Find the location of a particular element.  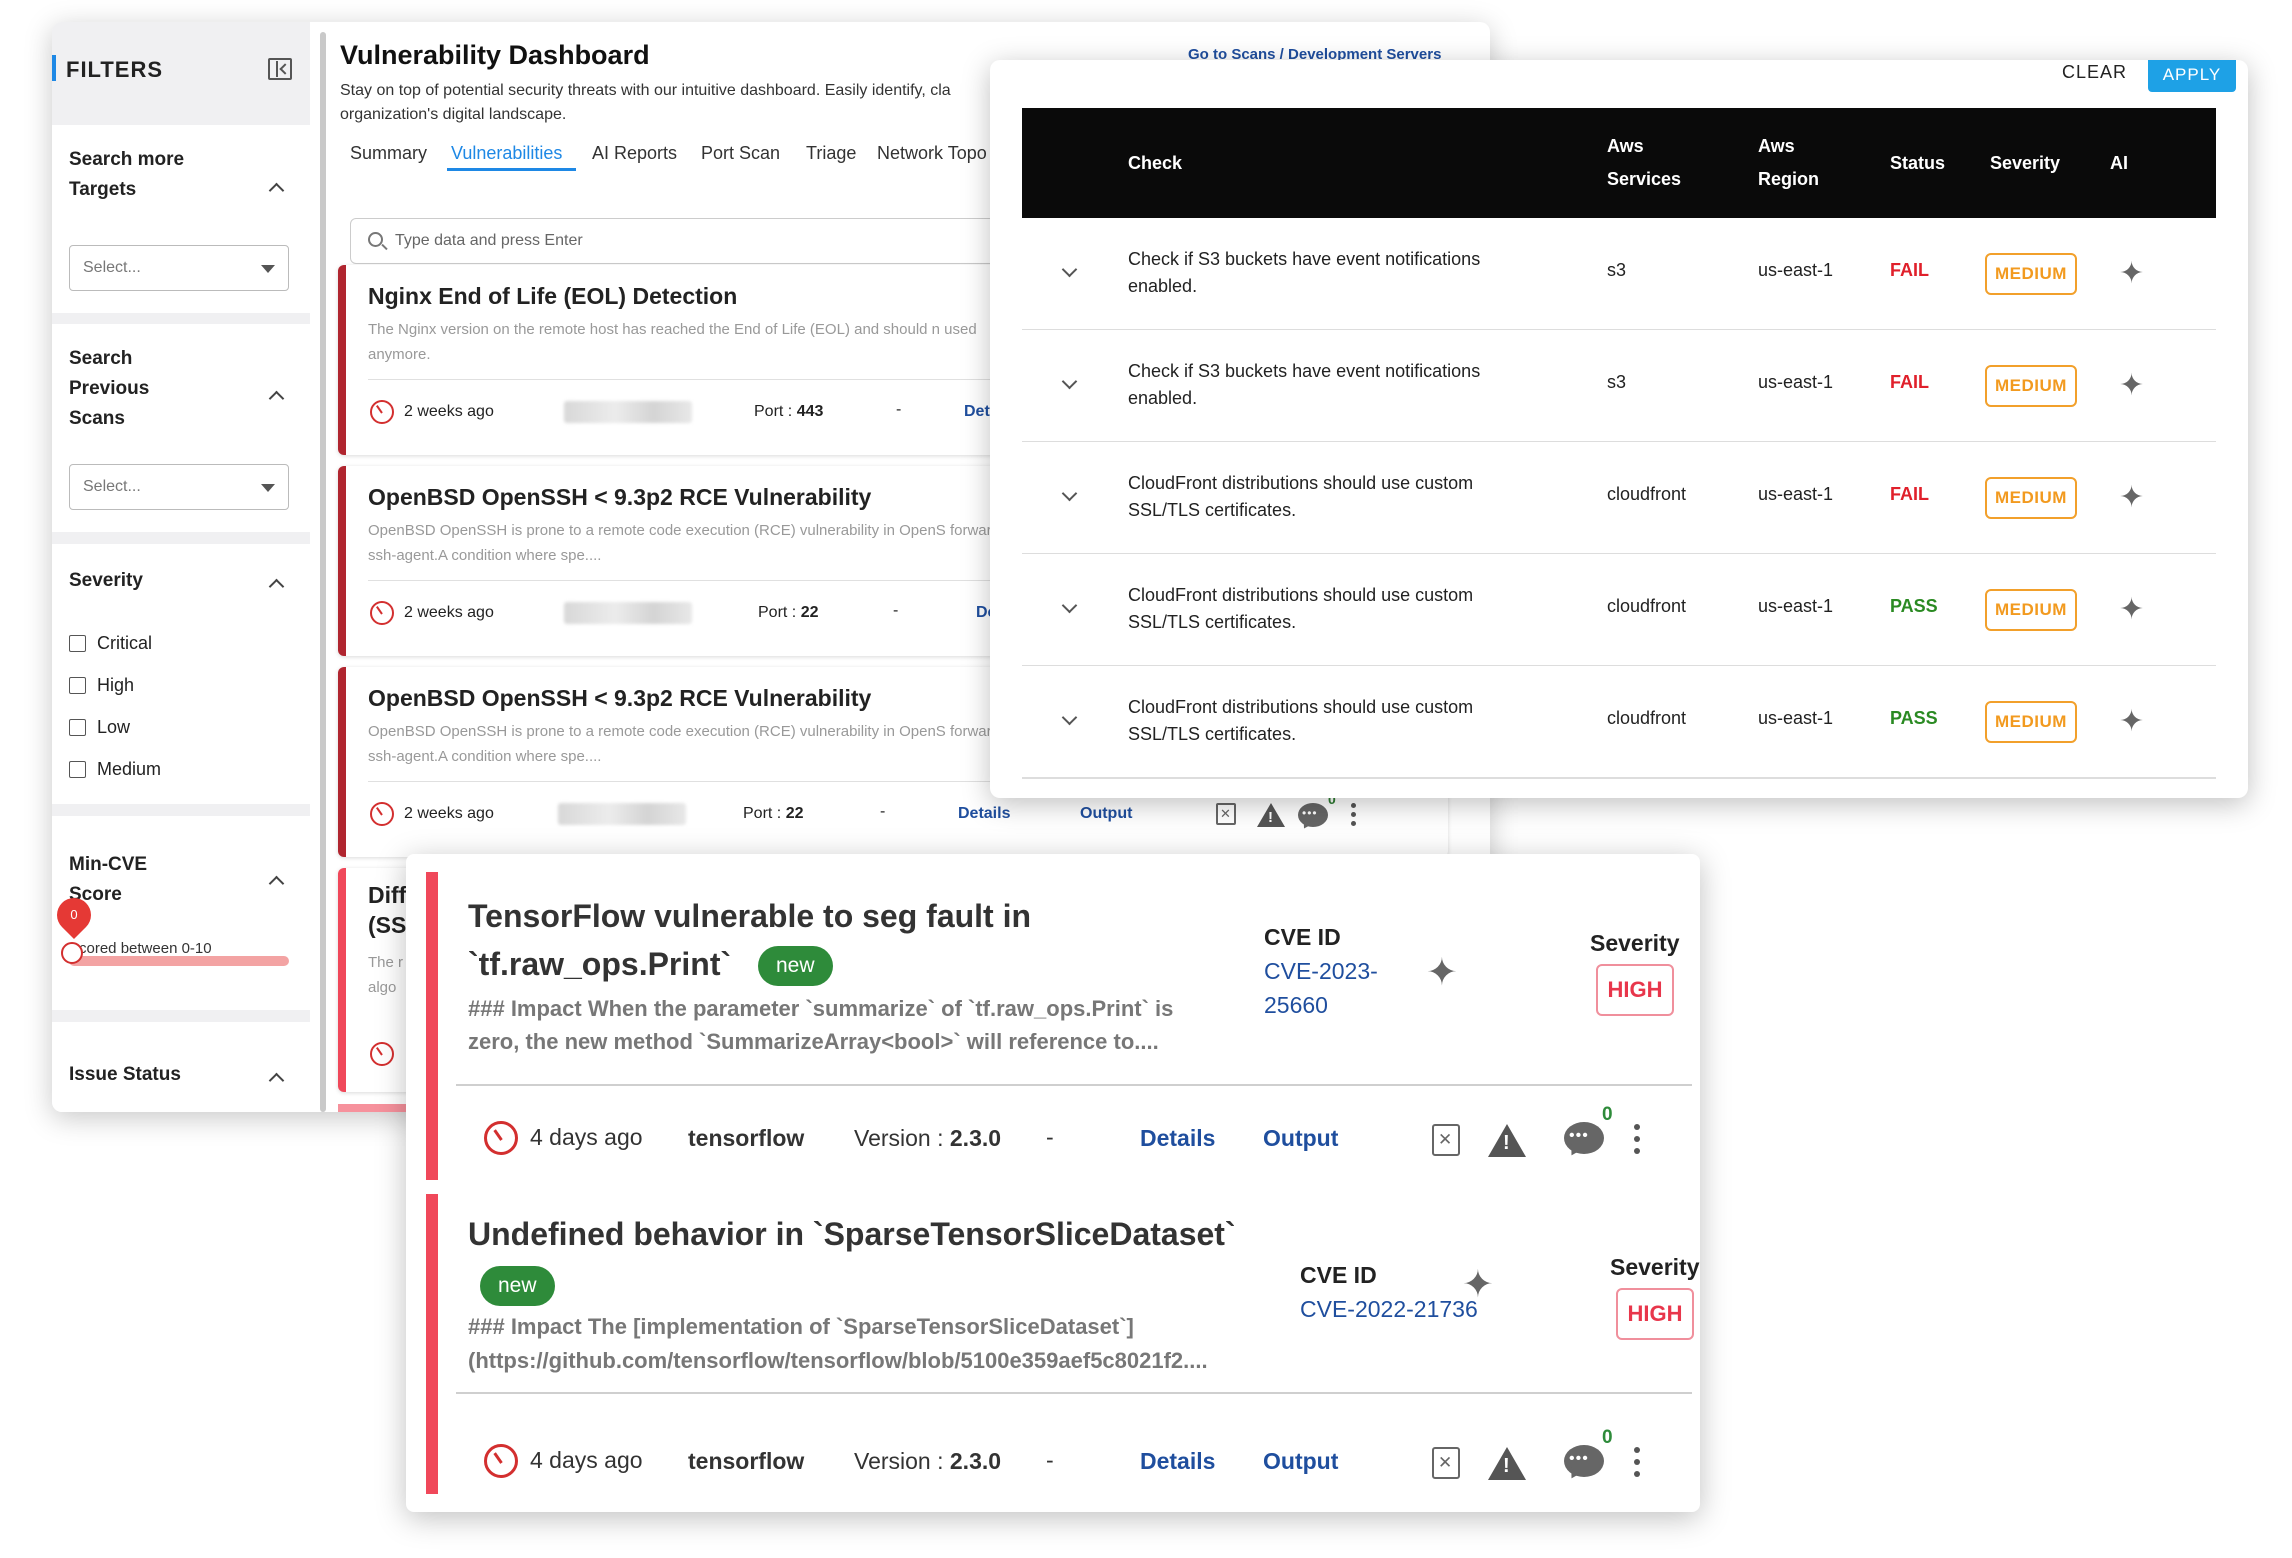

collapse-sidebar-icon is located at coordinates (280, 69).